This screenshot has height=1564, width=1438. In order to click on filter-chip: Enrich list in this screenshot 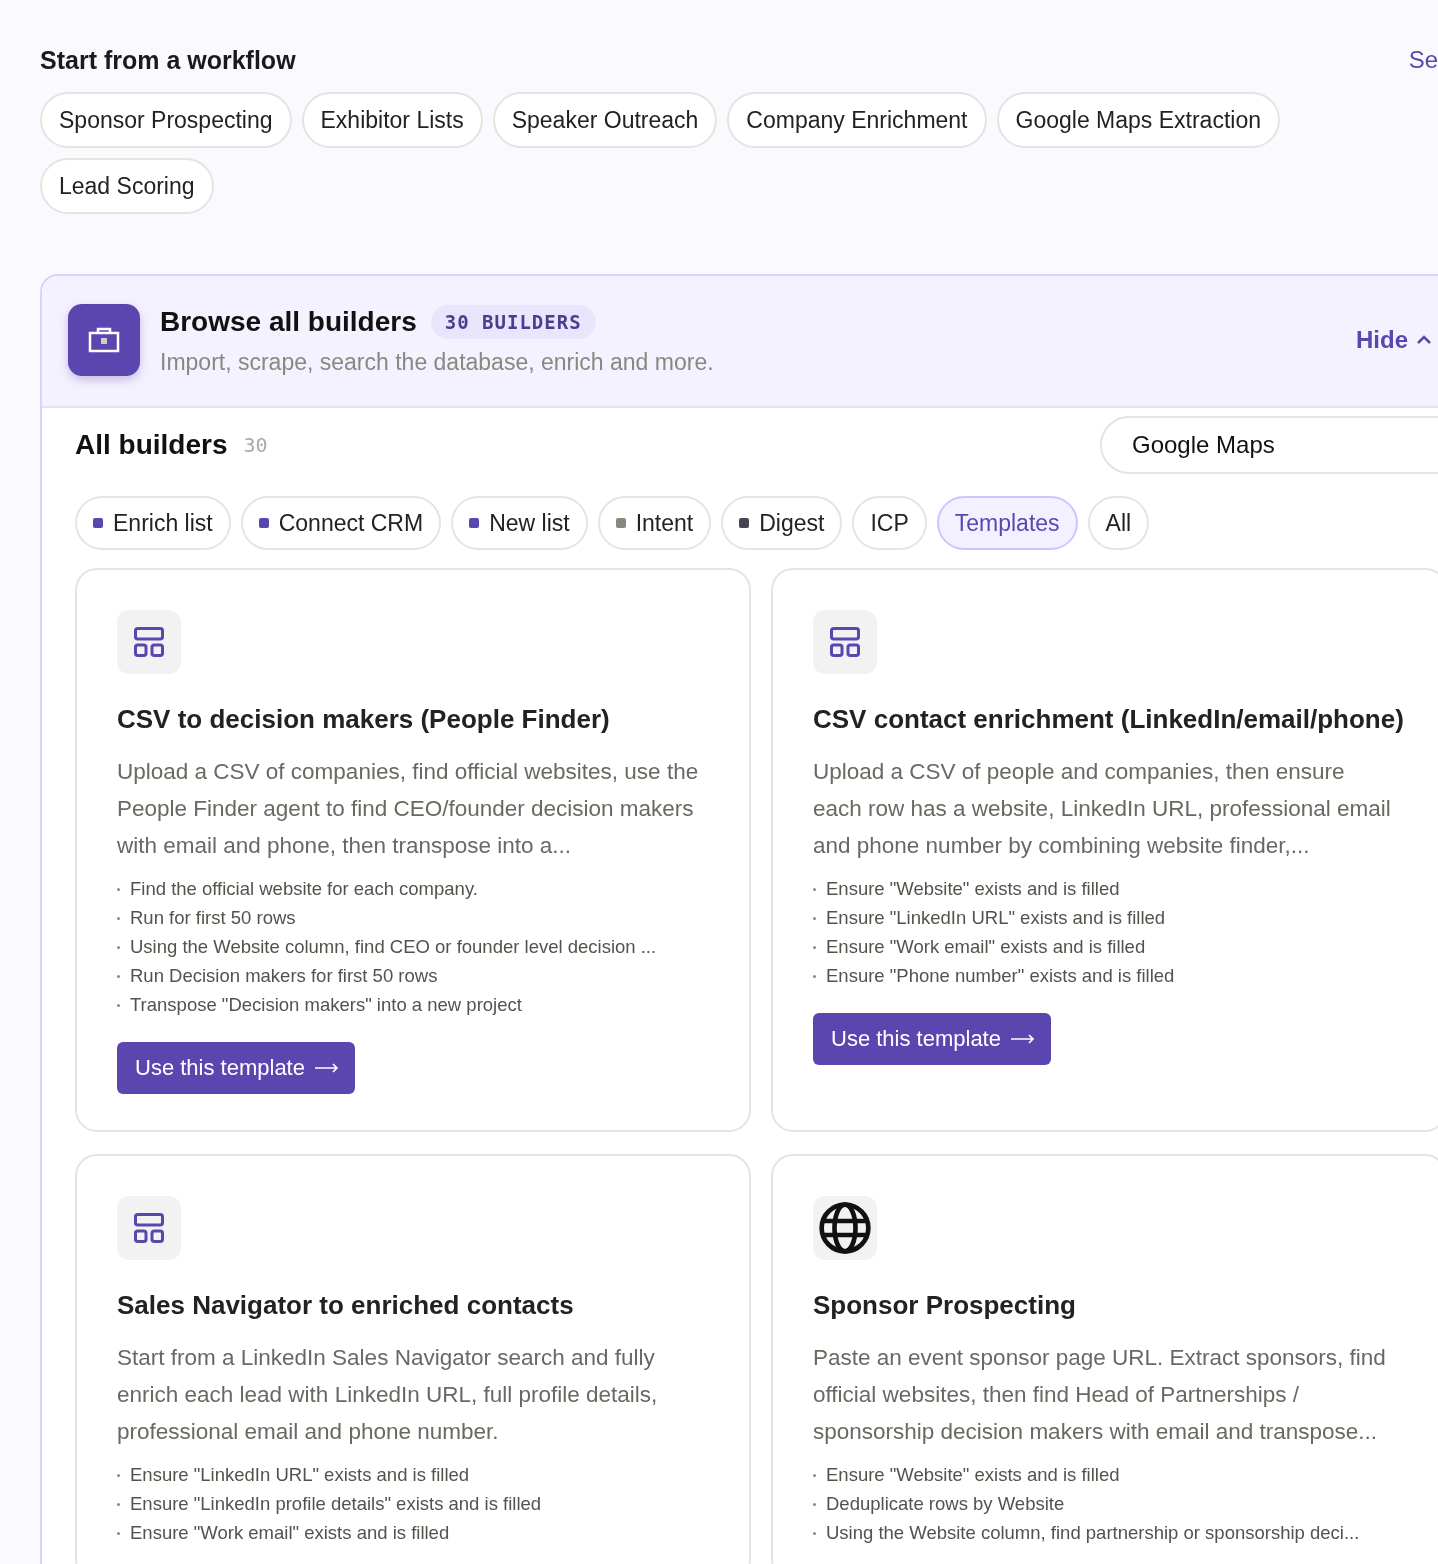, I will do `click(153, 523)`.